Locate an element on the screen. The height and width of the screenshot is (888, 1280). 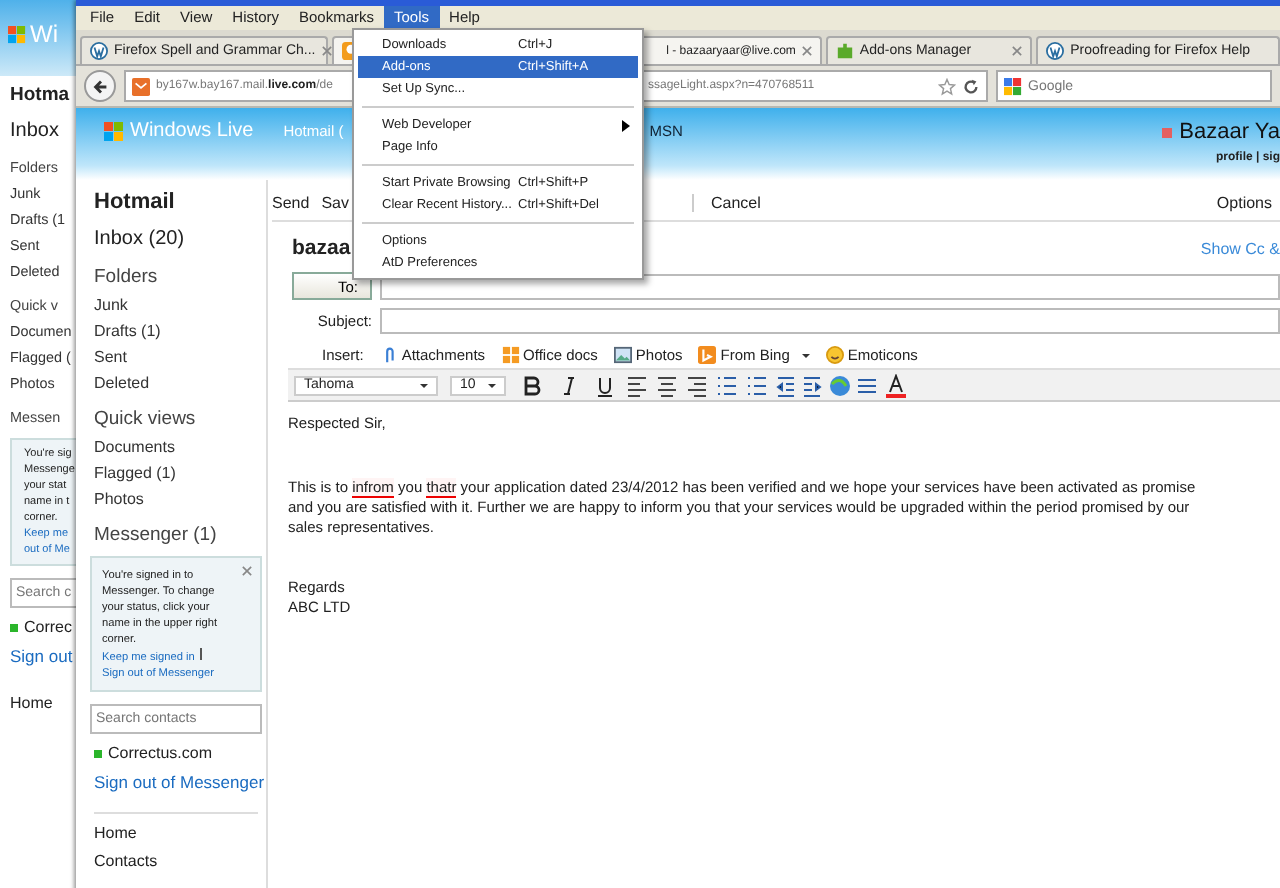
sidebar-title: Hotmail is located at coordinates (135, 202).